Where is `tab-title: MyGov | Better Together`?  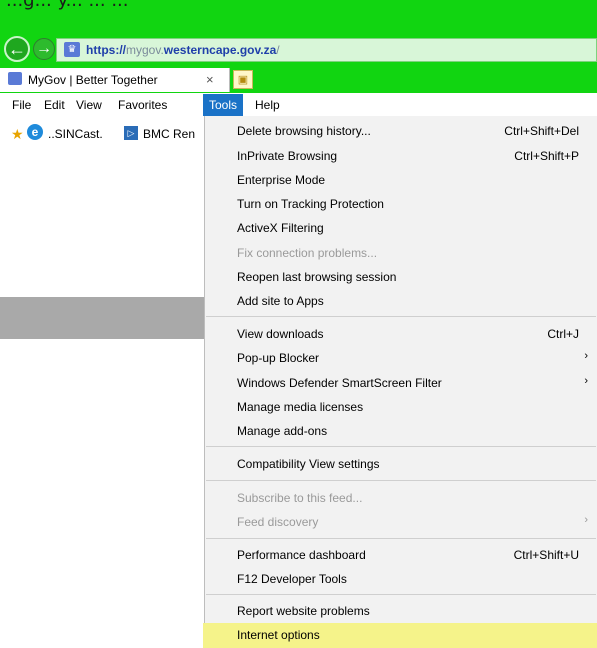
tab-title: MyGov | Better Together is located at coordinates (93, 80).